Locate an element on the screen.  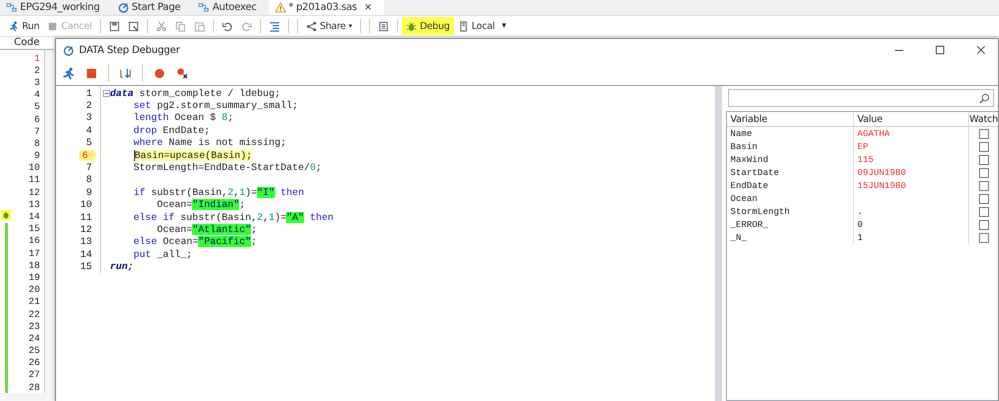
line-number: 16 is located at coordinates (34, 240).